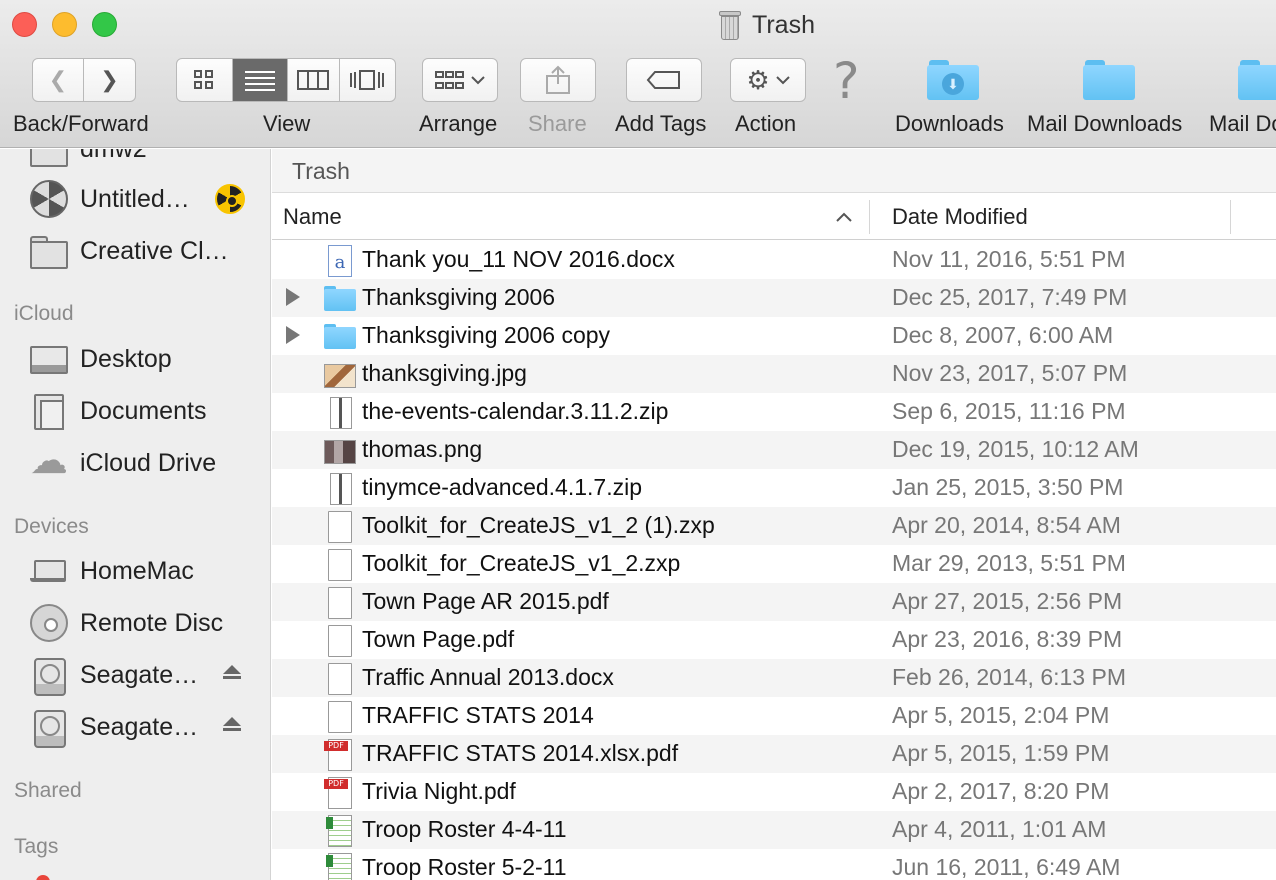  What do you see at coordinates (81, 123) in the screenshot?
I see `back-forward-label: Back/Forward` at bounding box center [81, 123].